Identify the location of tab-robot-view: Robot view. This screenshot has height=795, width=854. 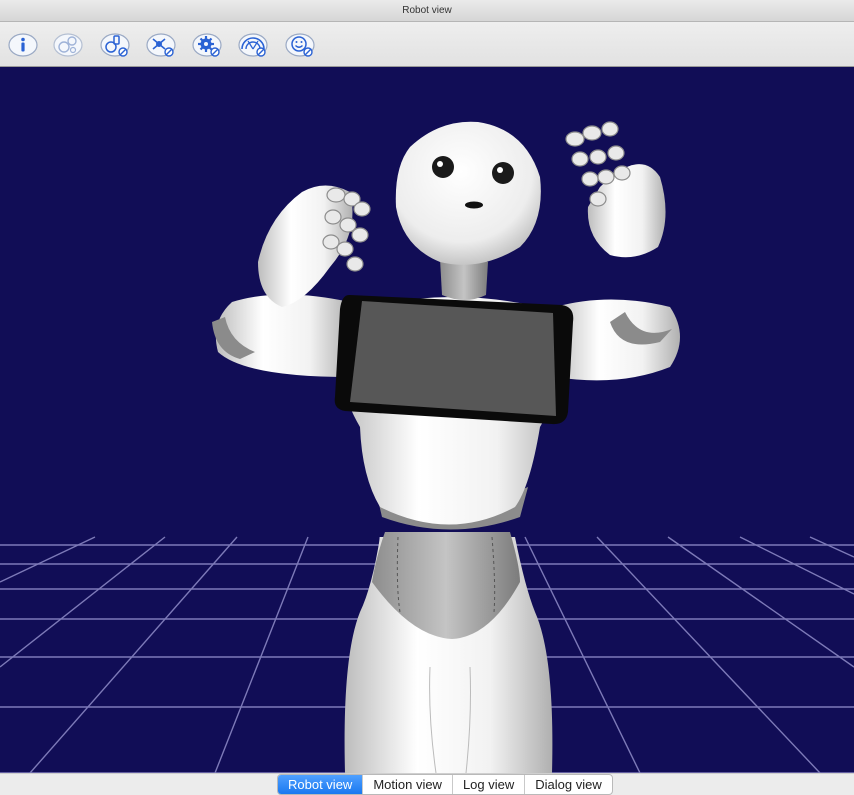
(320, 784).